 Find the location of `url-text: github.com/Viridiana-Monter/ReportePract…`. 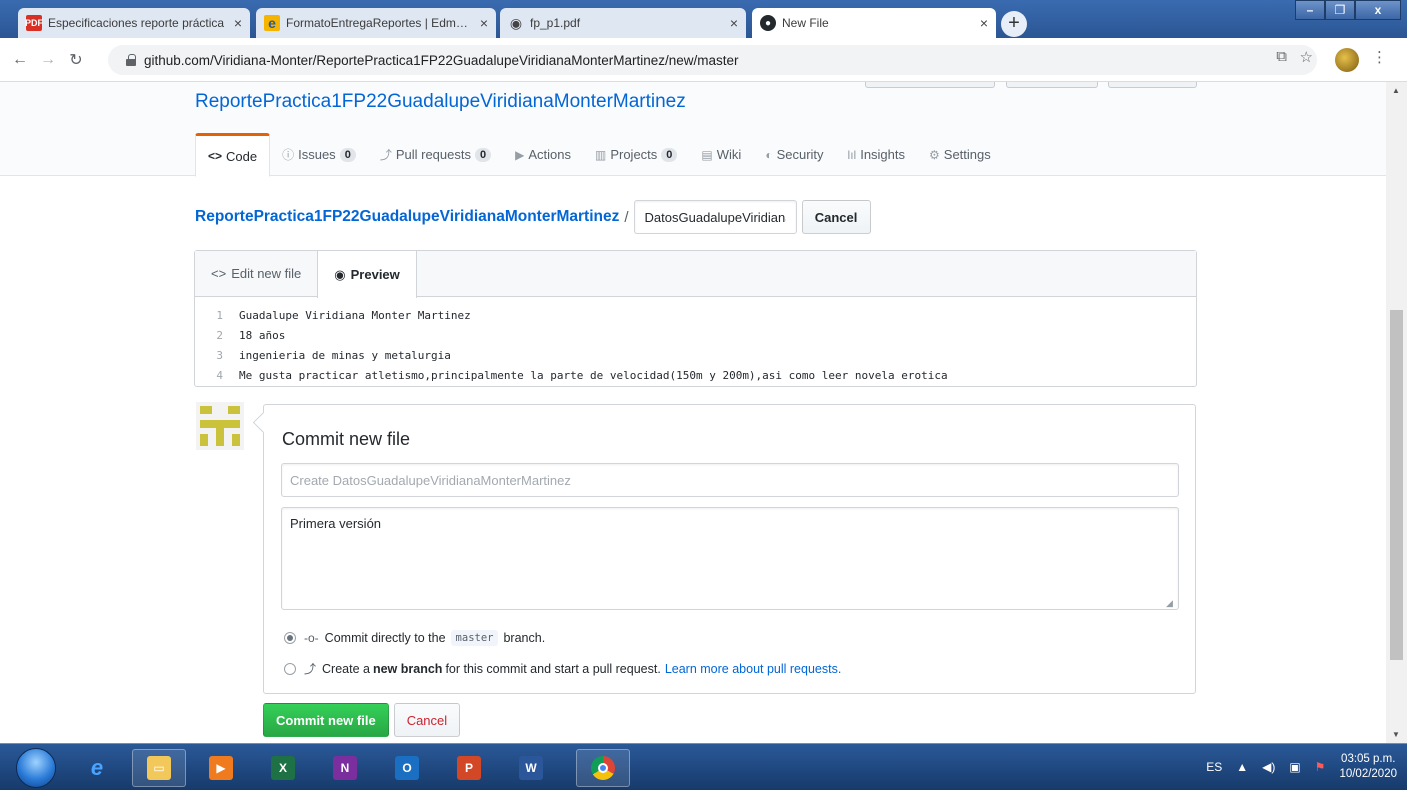

url-text: github.com/Viridiana-Monter/ReportePract… is located at coordinates (441, 60).